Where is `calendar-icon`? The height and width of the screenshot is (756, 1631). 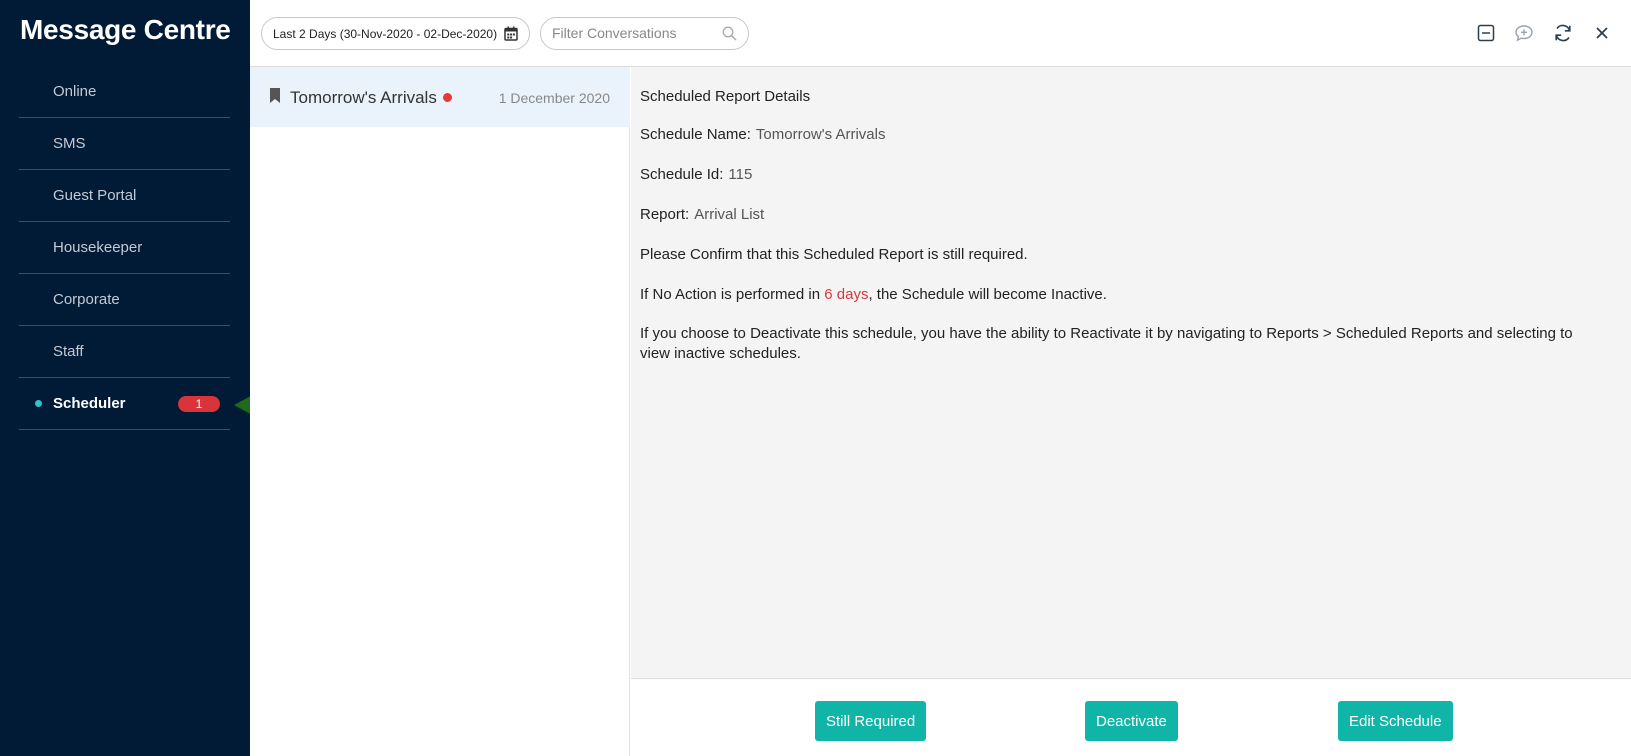
calendar-icon is located at coordinates (511, 35).